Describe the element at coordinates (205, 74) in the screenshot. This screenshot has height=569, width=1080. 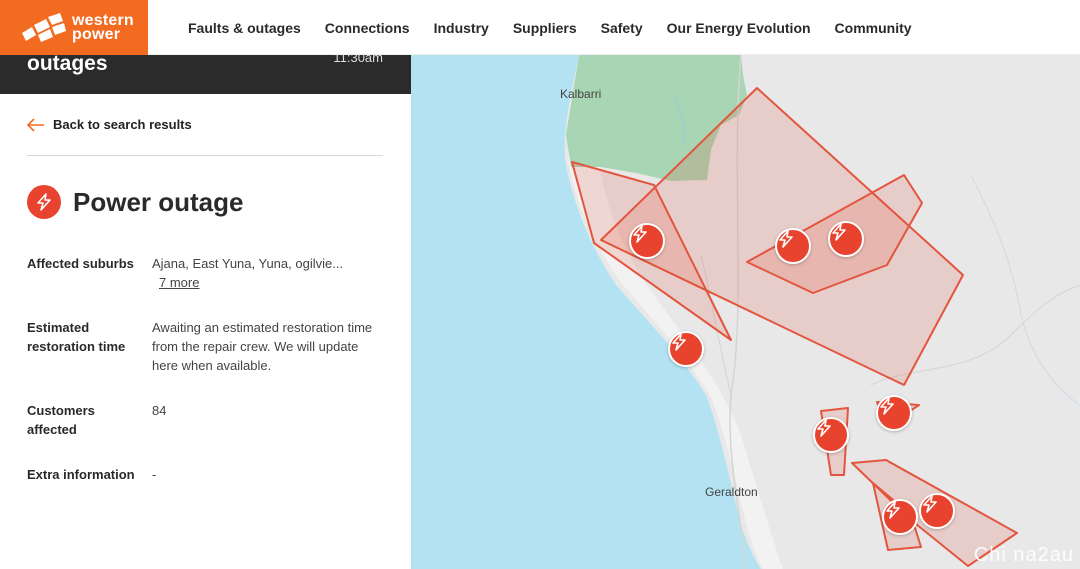
I see `panel-header: outages 11:30am` at that location.